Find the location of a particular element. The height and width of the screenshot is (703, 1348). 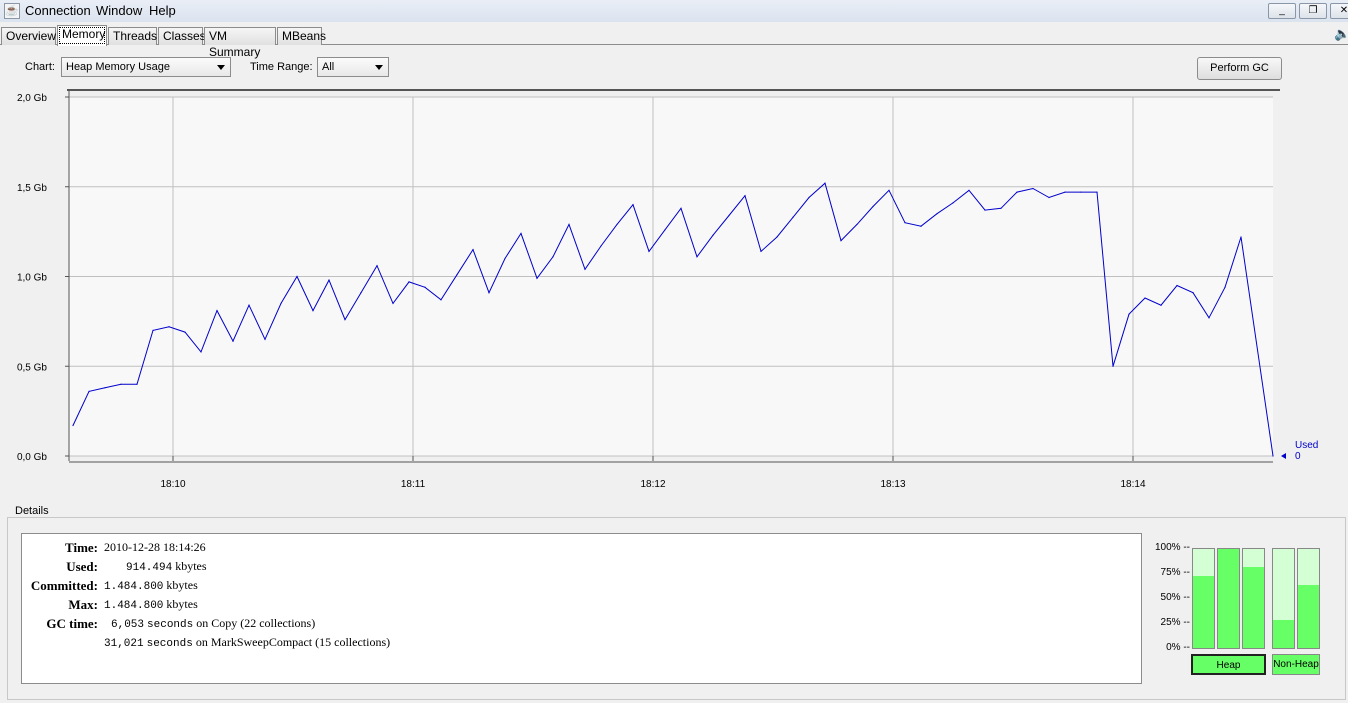

tab-overview: Overview is located at coordinates (28, 36).